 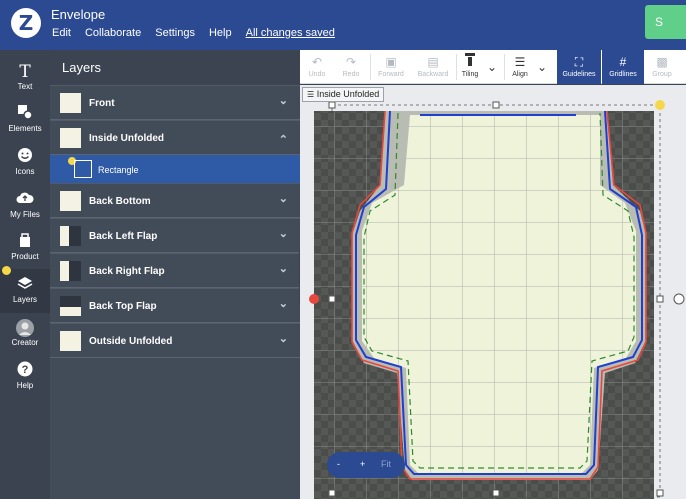 I want to click on guidelines-label: Guidelines, so click(x=579, y=74).